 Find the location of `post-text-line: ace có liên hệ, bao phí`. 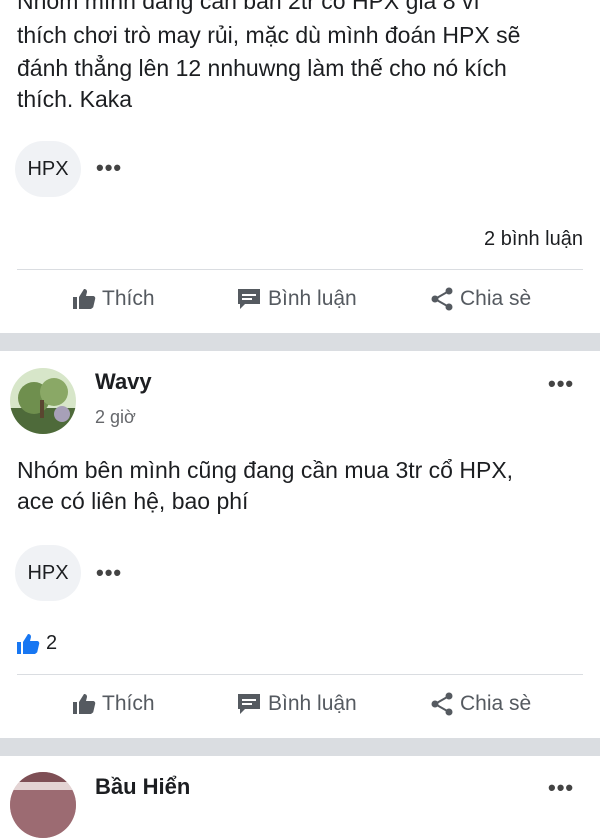

post-text-line: ace có liên hệ, bao phí is located at coordinates (133, 501).